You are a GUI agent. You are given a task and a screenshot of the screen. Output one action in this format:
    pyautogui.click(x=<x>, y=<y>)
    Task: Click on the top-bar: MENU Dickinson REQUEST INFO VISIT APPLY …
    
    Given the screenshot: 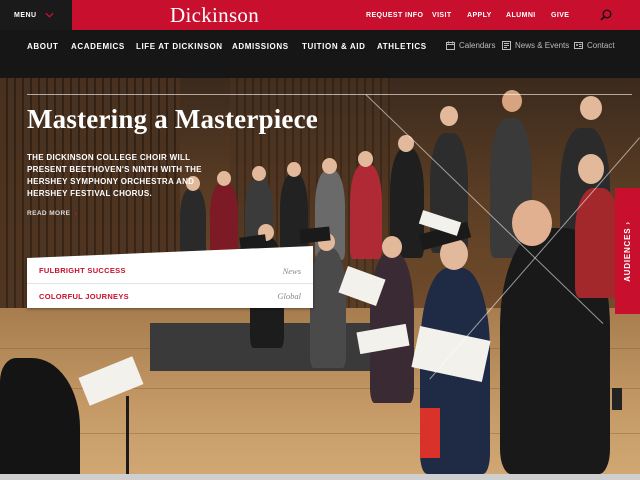 What is the action you would take?
    pyautogui.click(x=320, y=15)
    